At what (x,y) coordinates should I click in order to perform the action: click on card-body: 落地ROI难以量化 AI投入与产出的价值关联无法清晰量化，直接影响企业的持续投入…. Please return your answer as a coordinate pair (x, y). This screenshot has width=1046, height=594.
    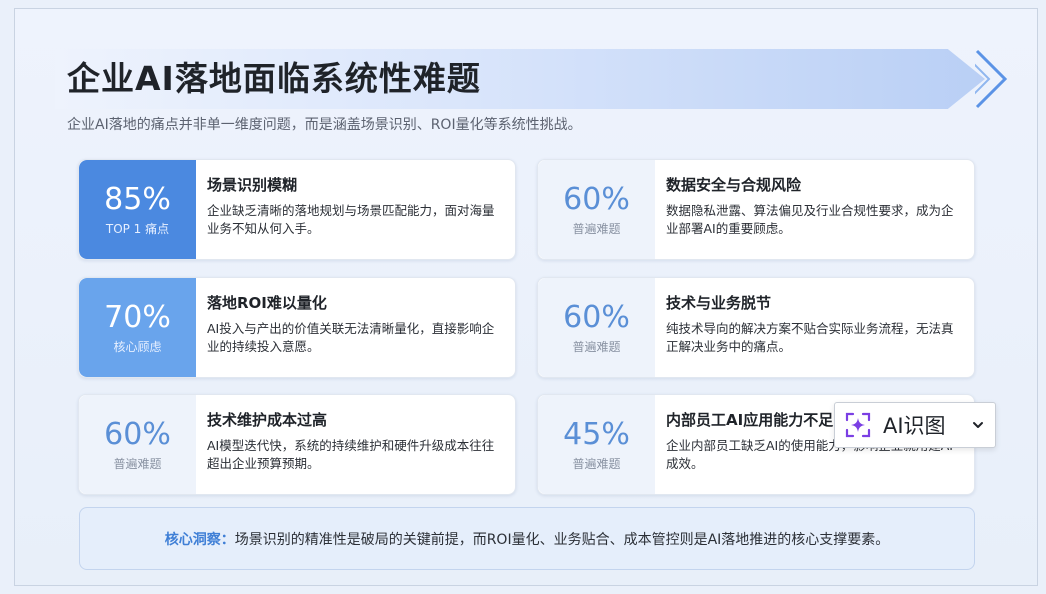
    Looking at the image, I should click on (354, 324).